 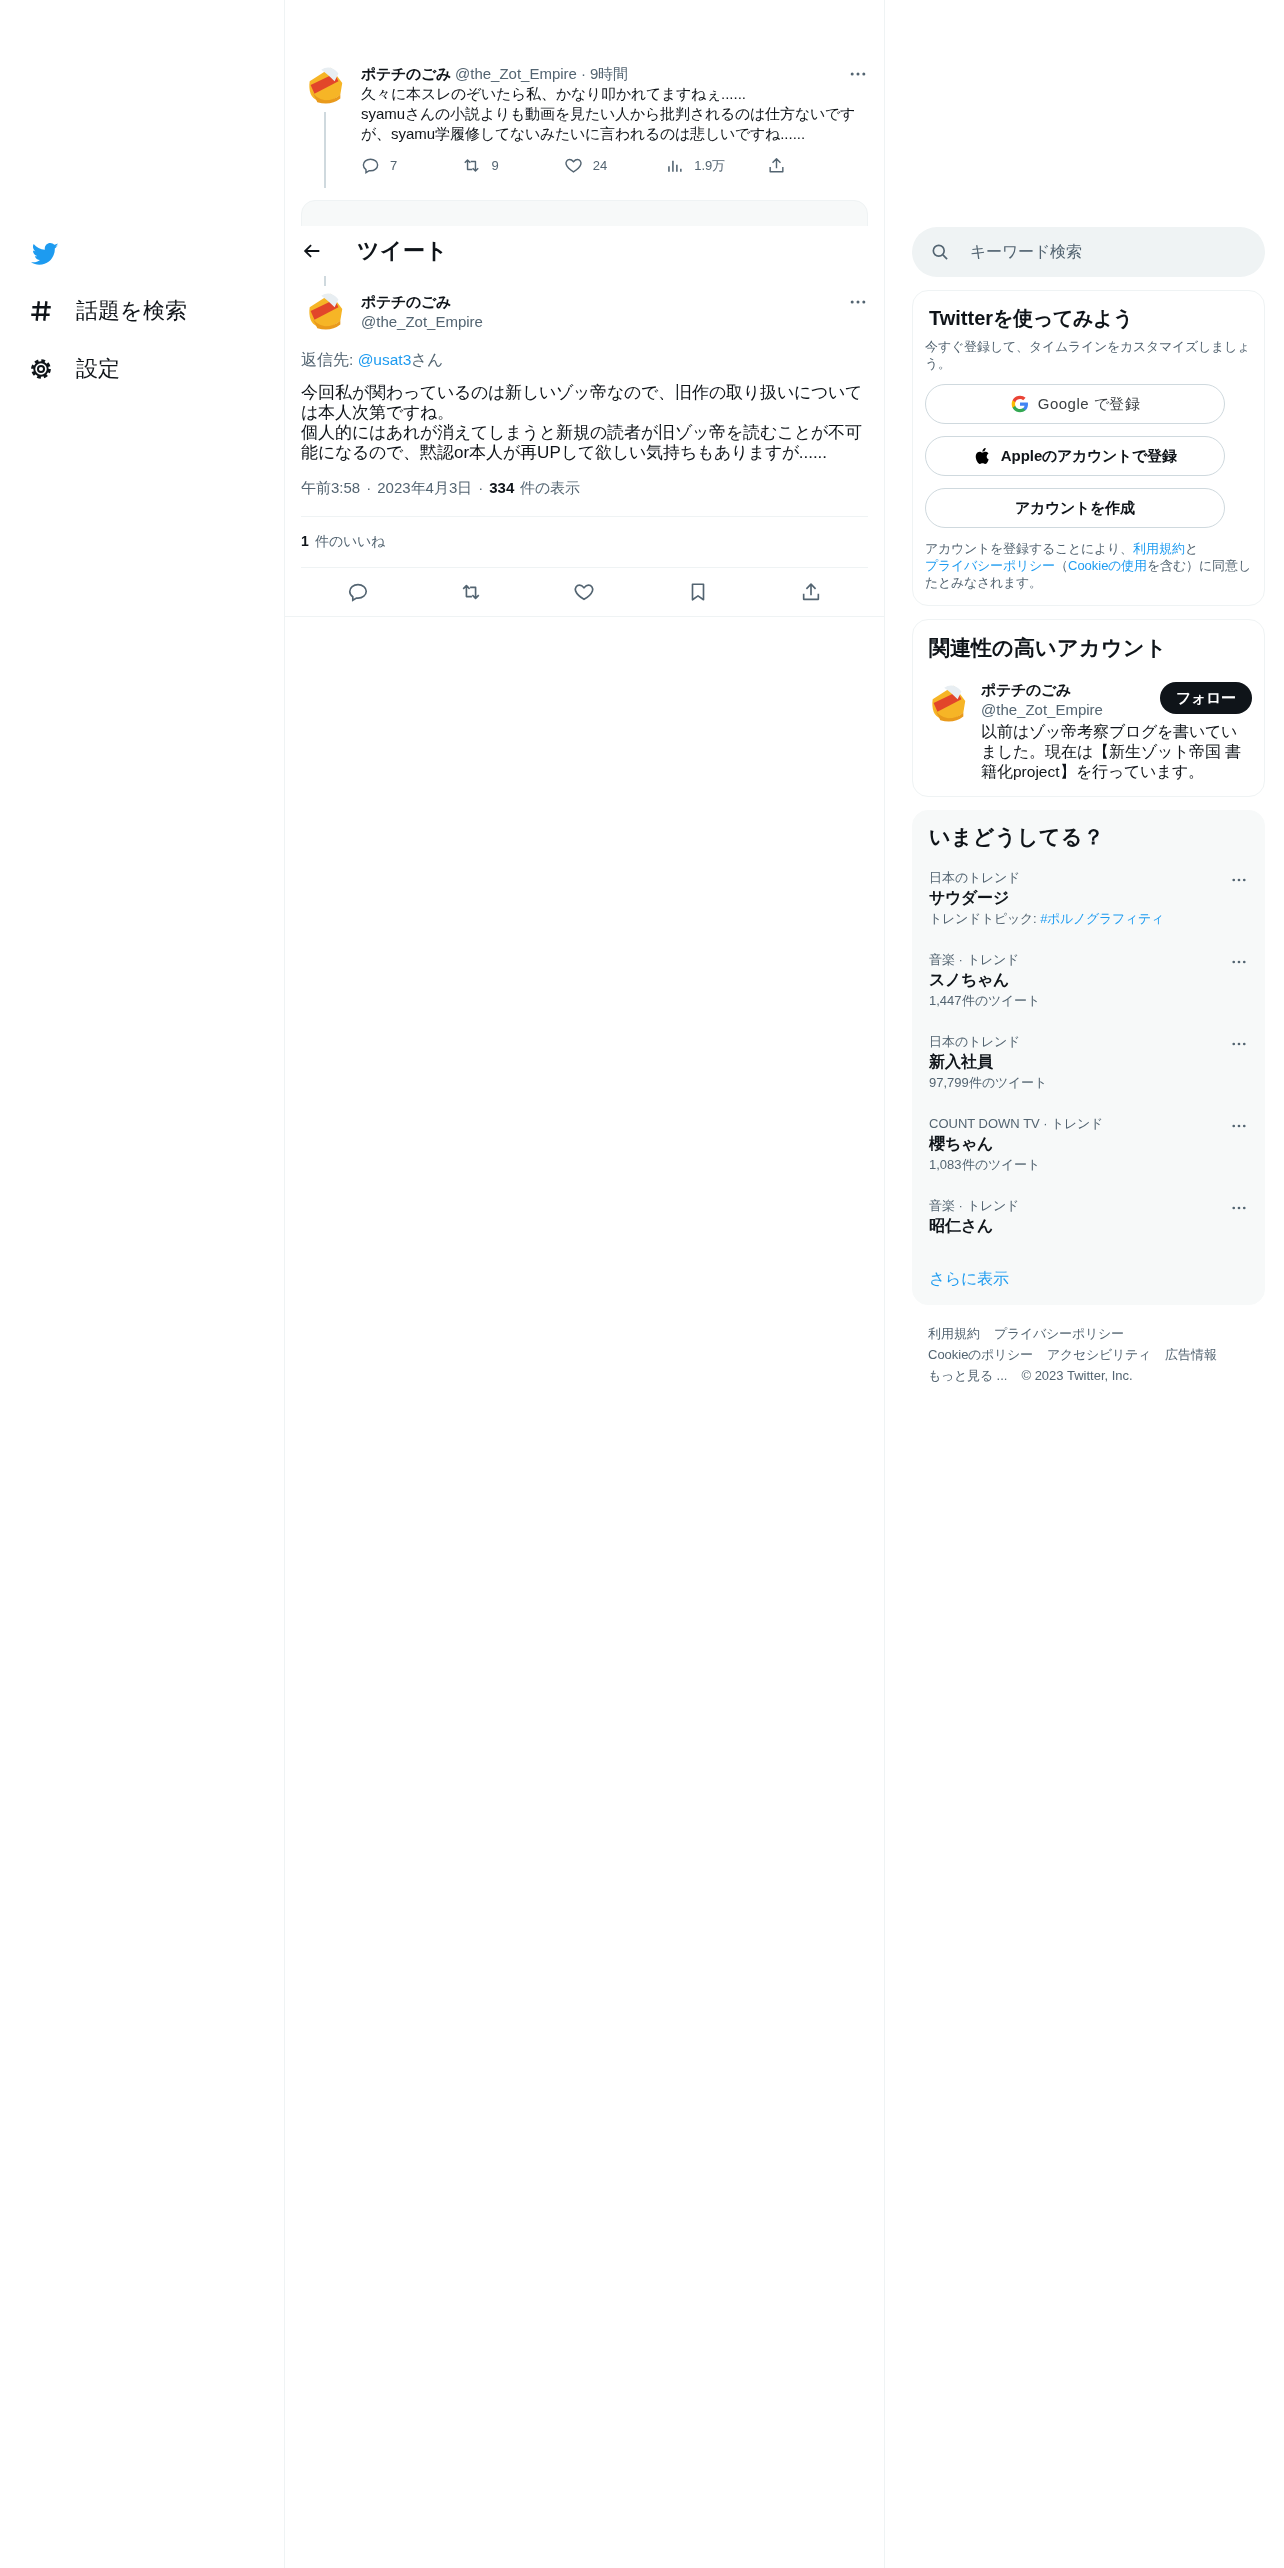 I want to click on trend-name: 昭仁さん, so click(x=961, y=1226).